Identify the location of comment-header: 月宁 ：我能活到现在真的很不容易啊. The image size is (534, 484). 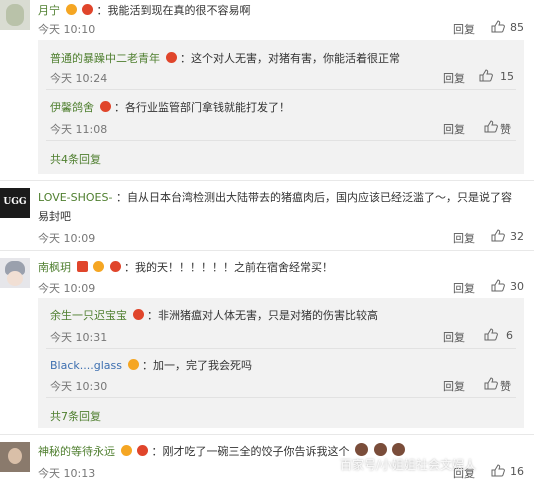
(144, 10).